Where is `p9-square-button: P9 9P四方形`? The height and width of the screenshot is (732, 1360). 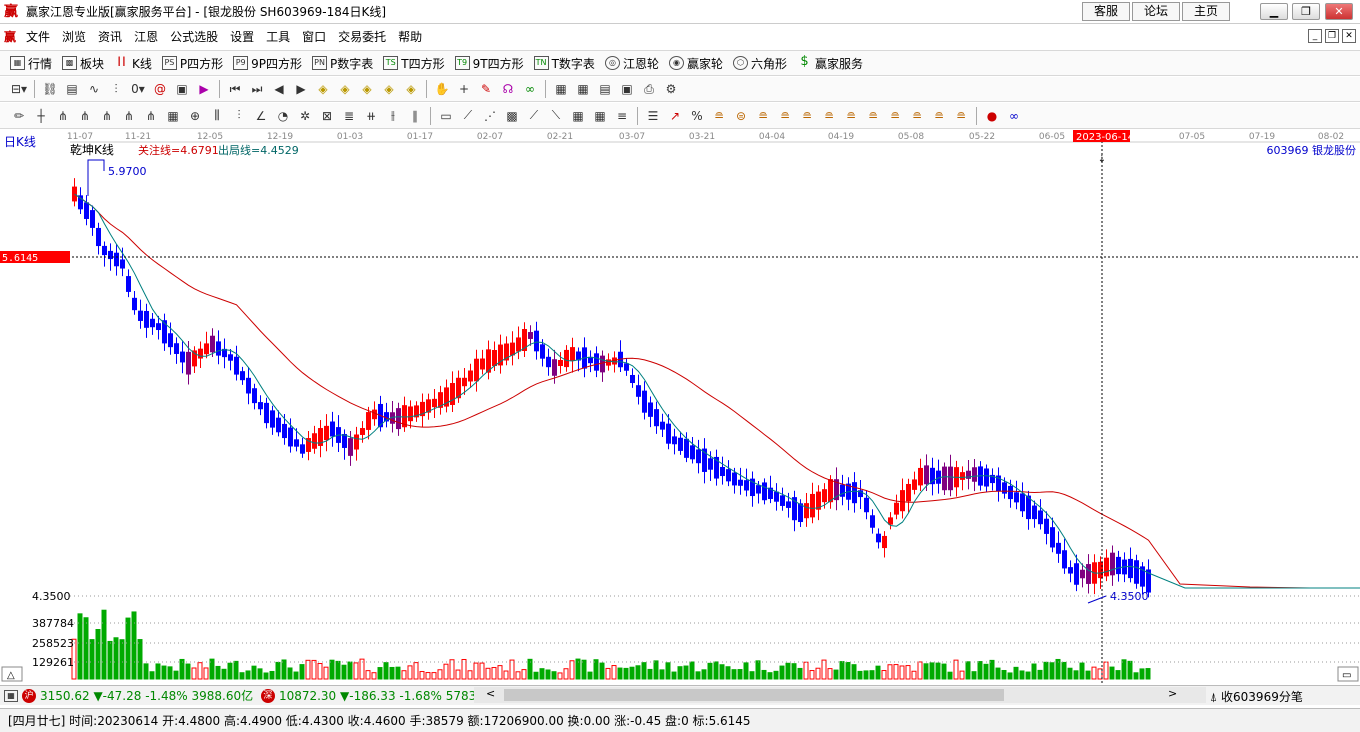
p9-square-button: P9 9P四方形 is located at coordinates (267, 63).